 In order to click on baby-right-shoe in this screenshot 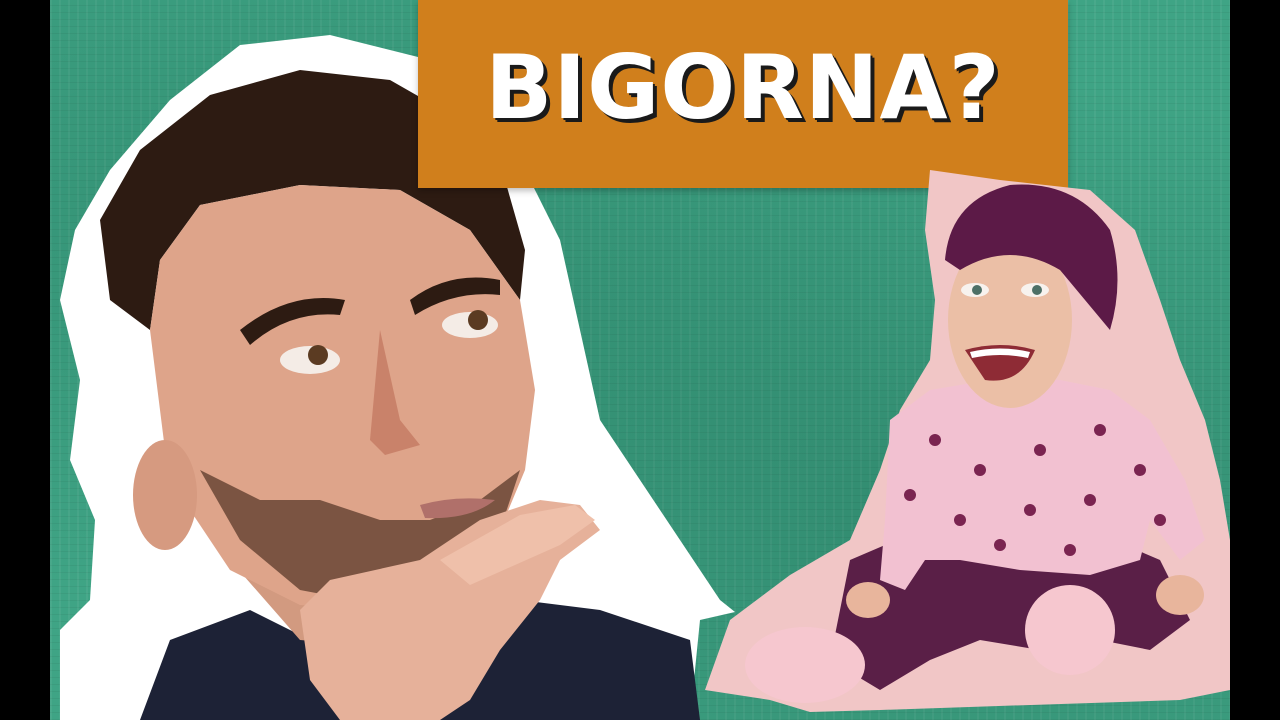, I will do `click(1070, 630)`.